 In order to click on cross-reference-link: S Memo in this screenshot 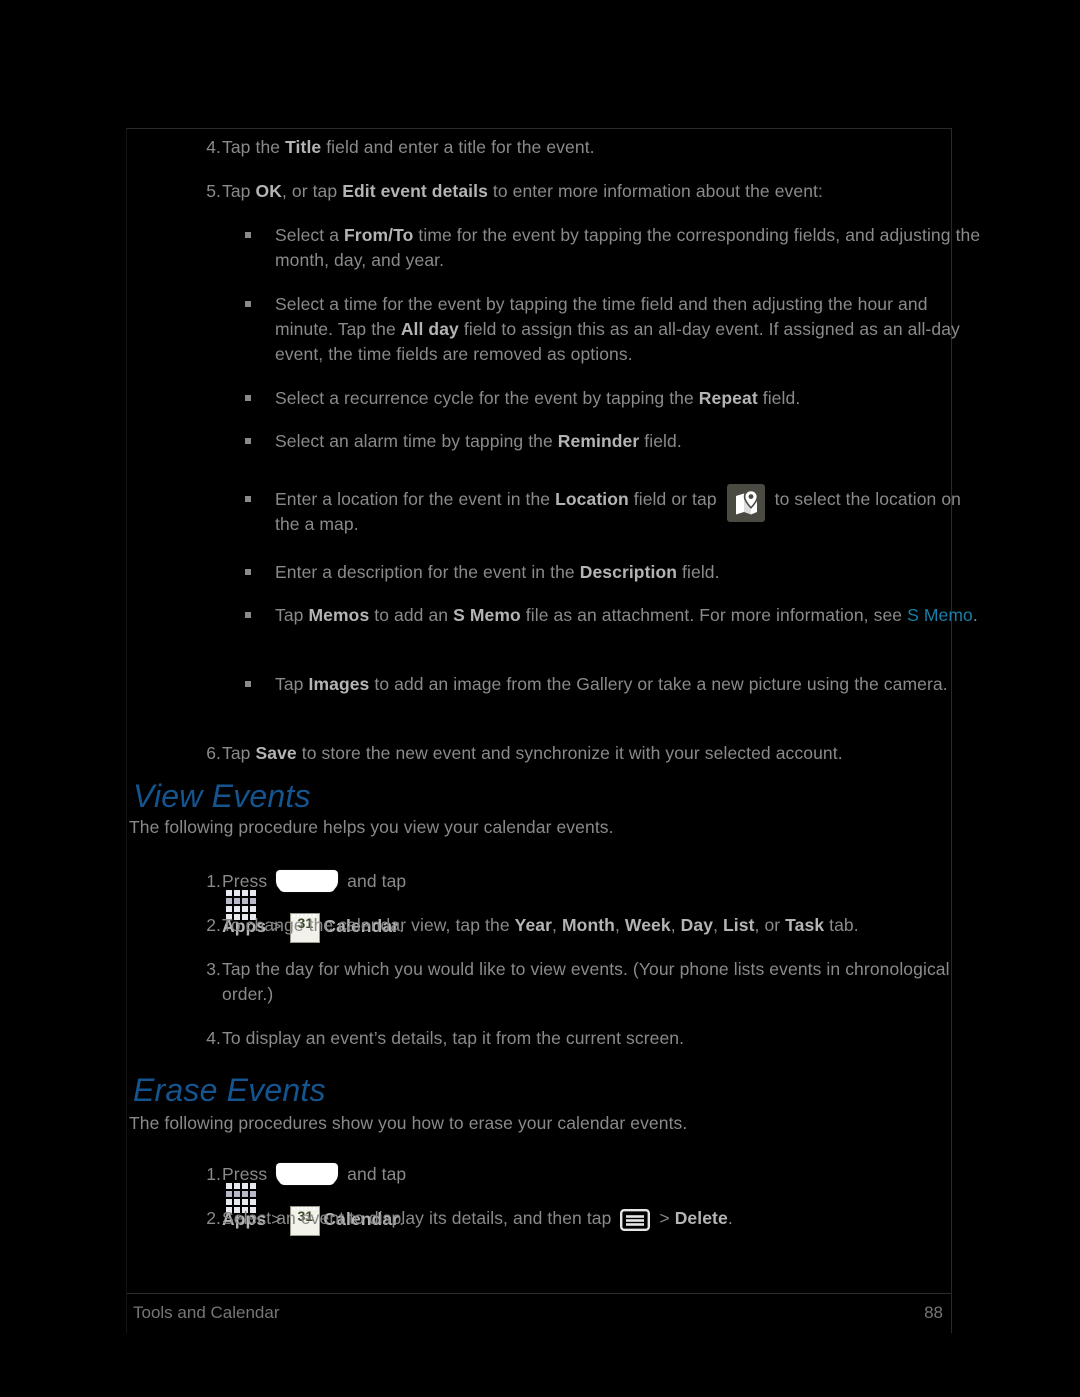, I will do `click(940, 615)`.